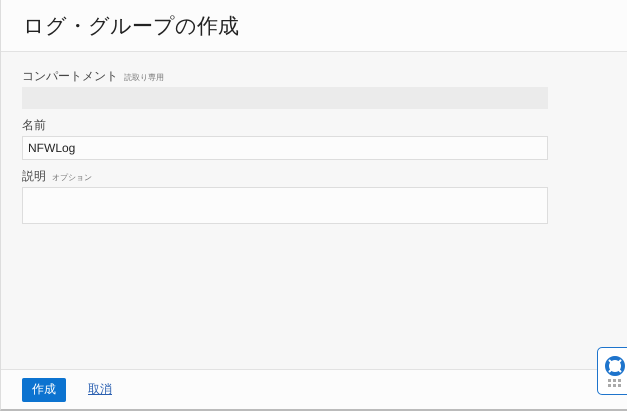 The image size is (627, 411). I want to click on help-widget, so click(612, 371).